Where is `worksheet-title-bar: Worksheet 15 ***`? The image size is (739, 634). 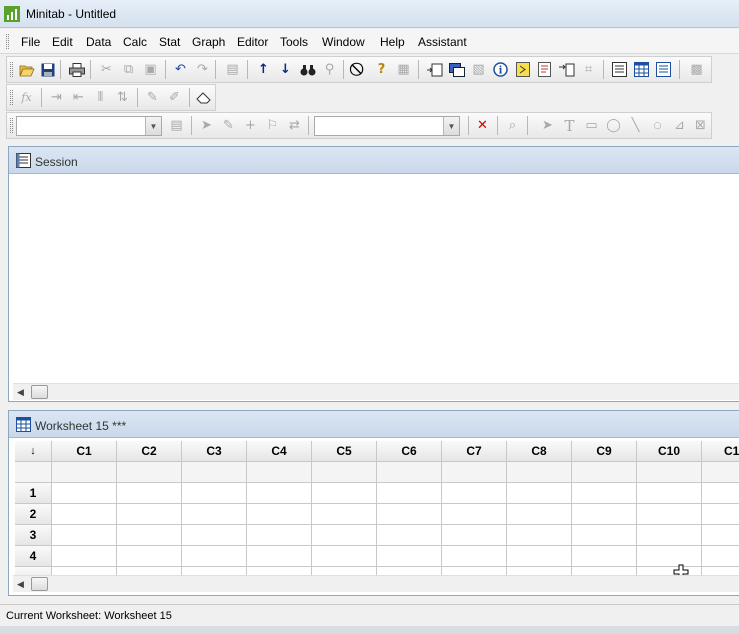 worksheet-title-bar: Worksheet 15 *** is located at coordinates (374, 424).